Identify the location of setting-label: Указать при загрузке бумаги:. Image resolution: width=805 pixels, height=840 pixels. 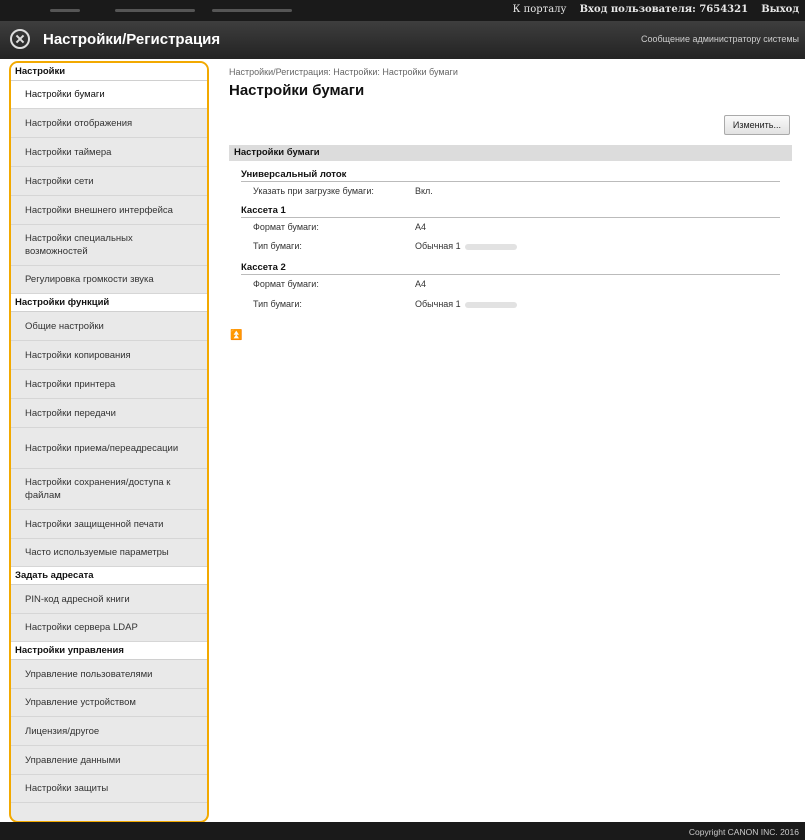
(313, 191).